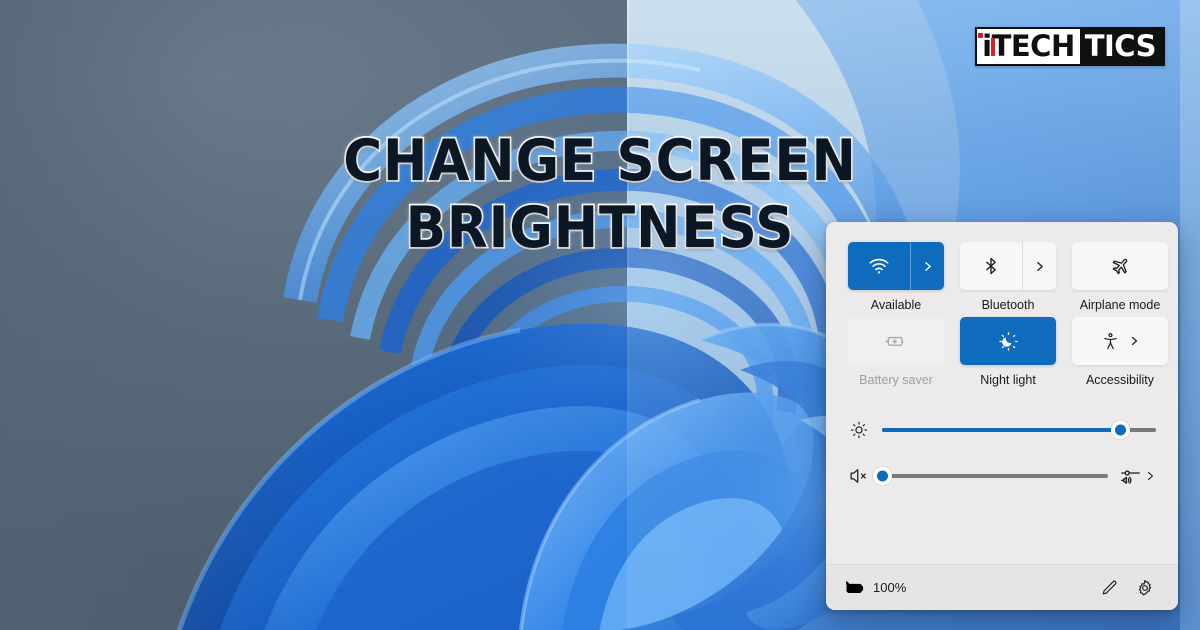  I want to click on tile-wifi-expand, so click(927, 266).